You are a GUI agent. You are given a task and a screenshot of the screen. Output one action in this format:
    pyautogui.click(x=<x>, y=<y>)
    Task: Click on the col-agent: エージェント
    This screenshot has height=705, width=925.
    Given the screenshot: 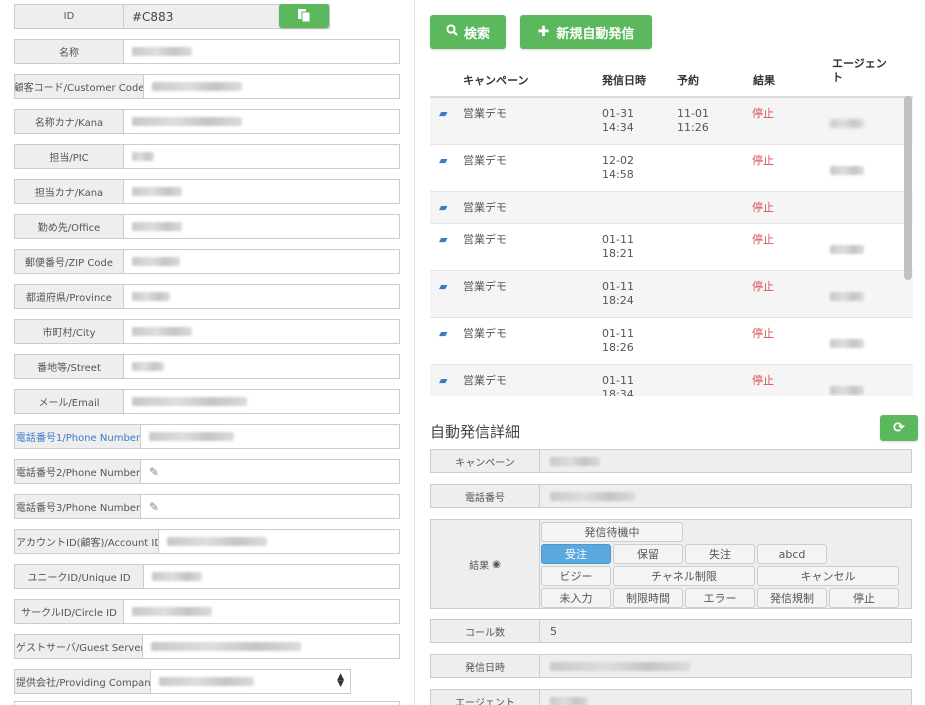 What is the action you would take?
    pyautogui.click(x=862, y=71)
    